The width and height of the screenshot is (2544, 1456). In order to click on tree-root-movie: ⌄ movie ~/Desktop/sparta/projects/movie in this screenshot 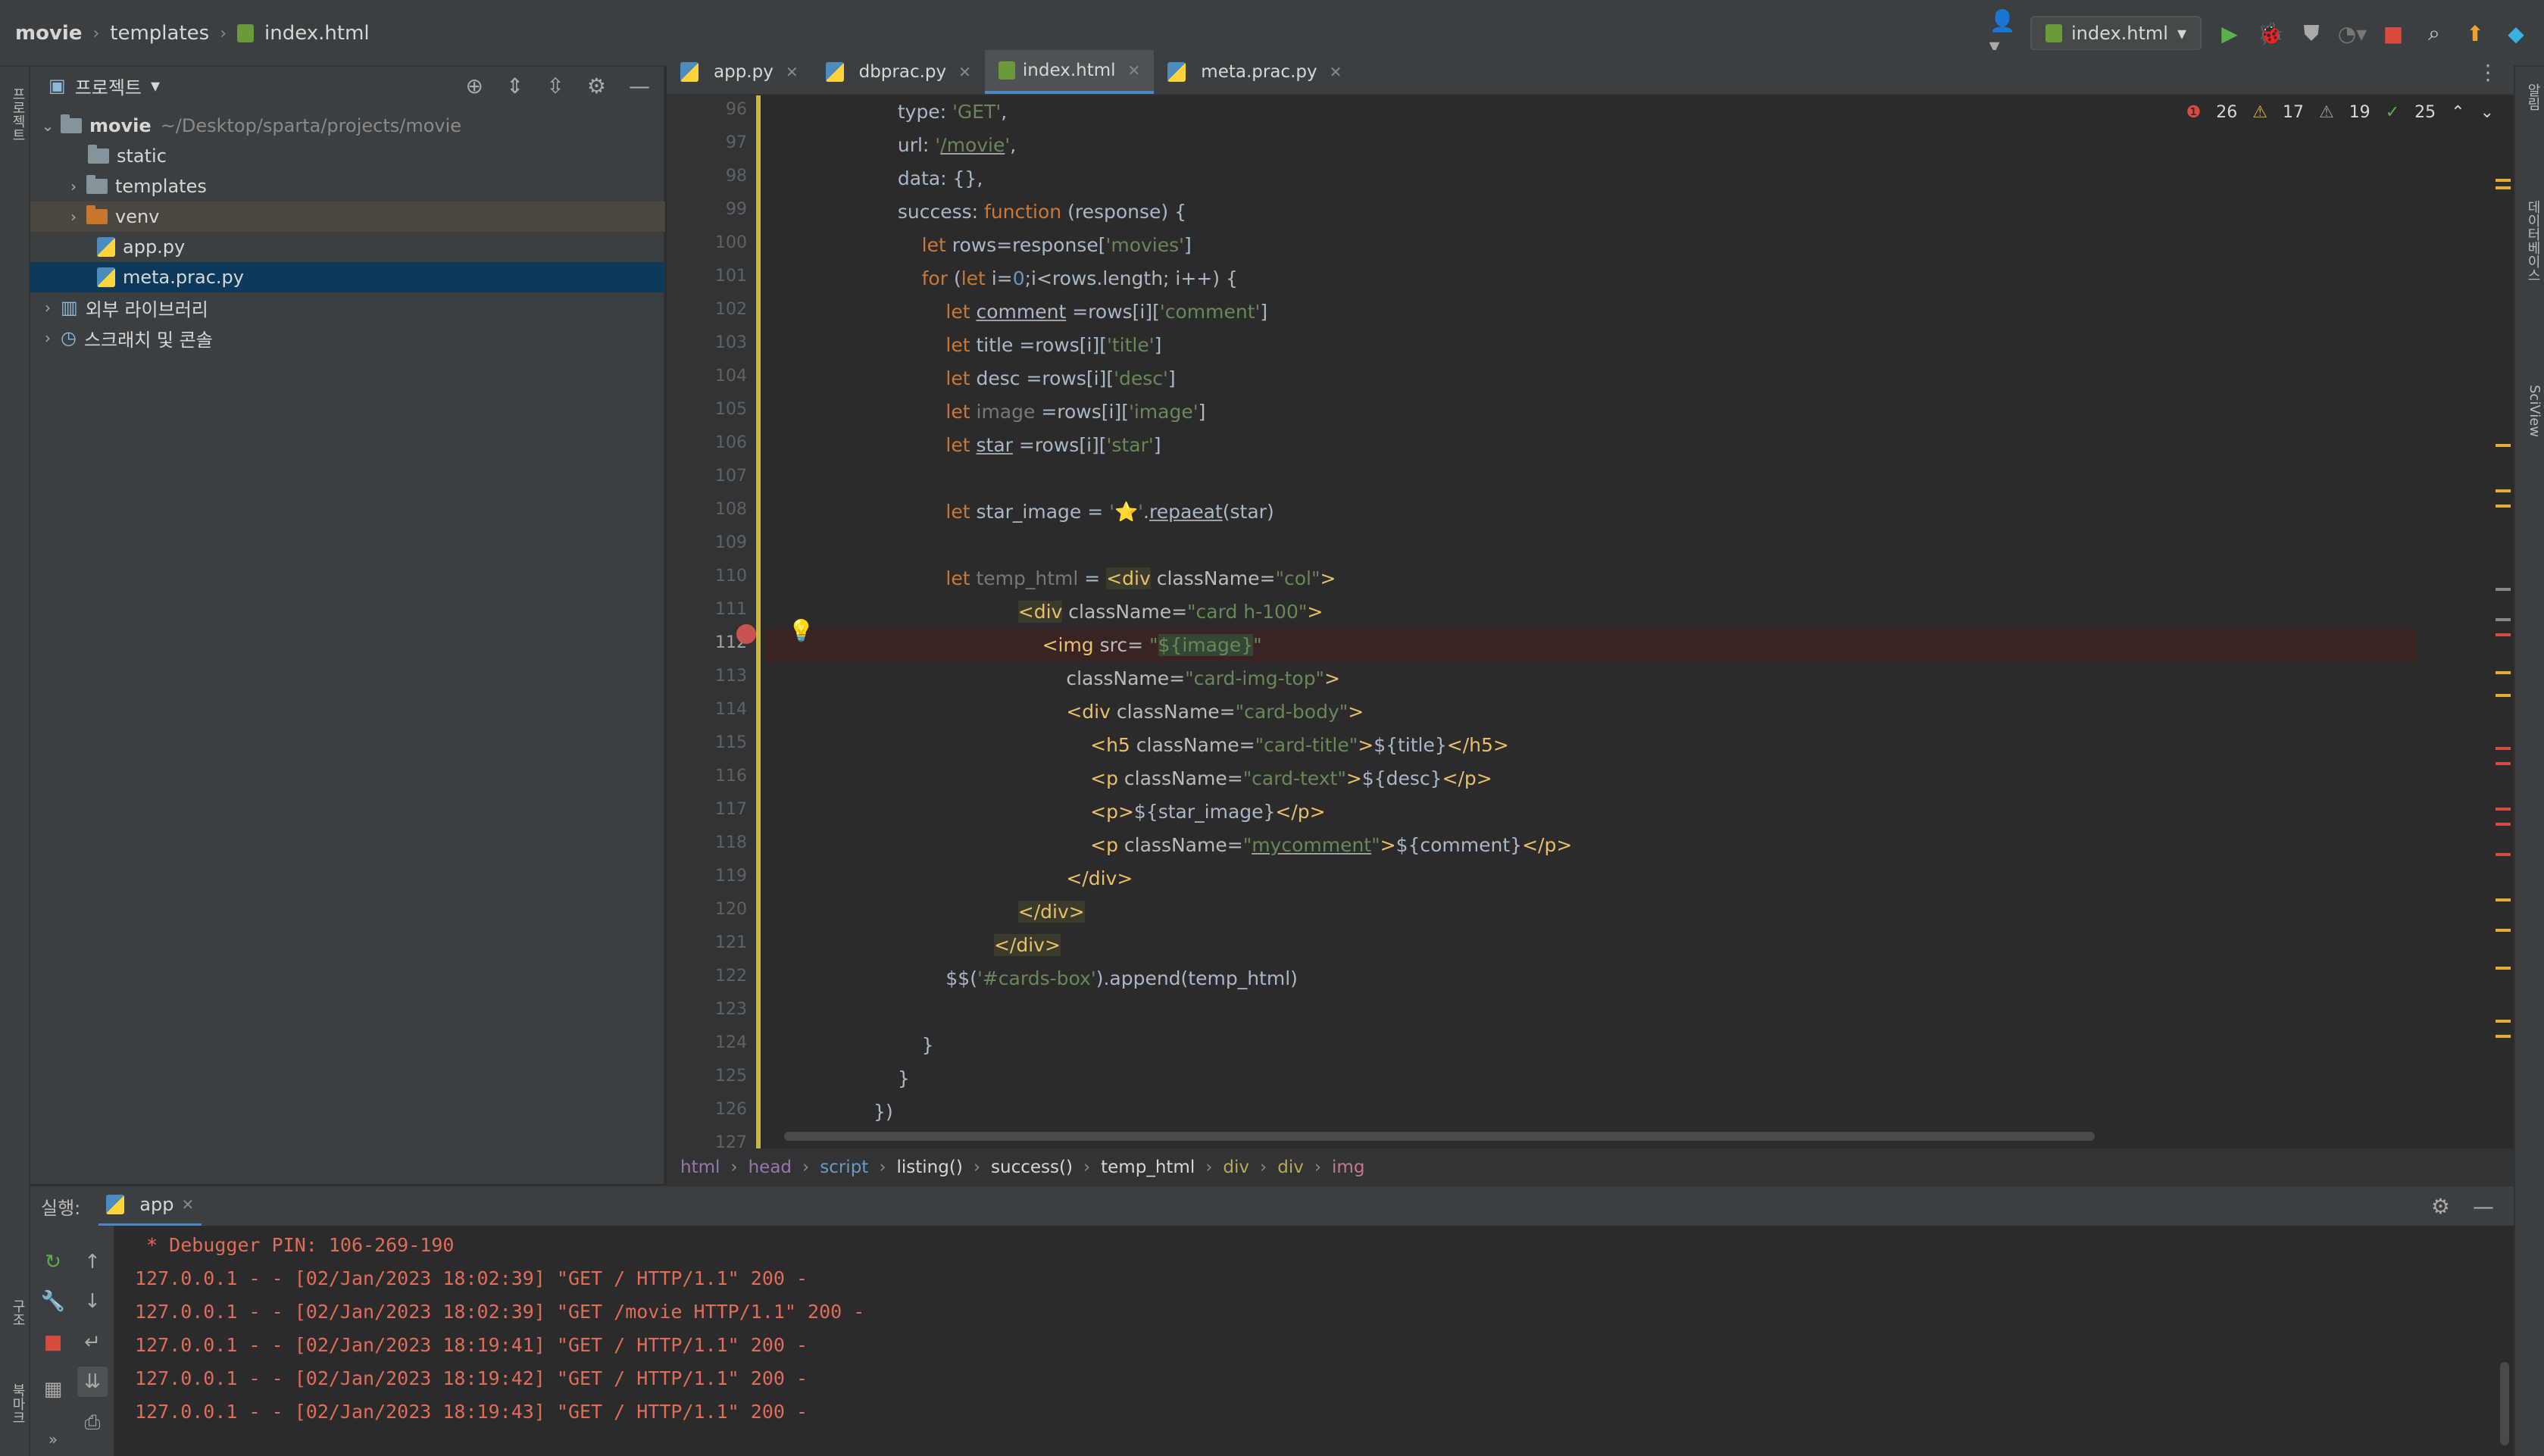, I will do `click(347, 126)`.